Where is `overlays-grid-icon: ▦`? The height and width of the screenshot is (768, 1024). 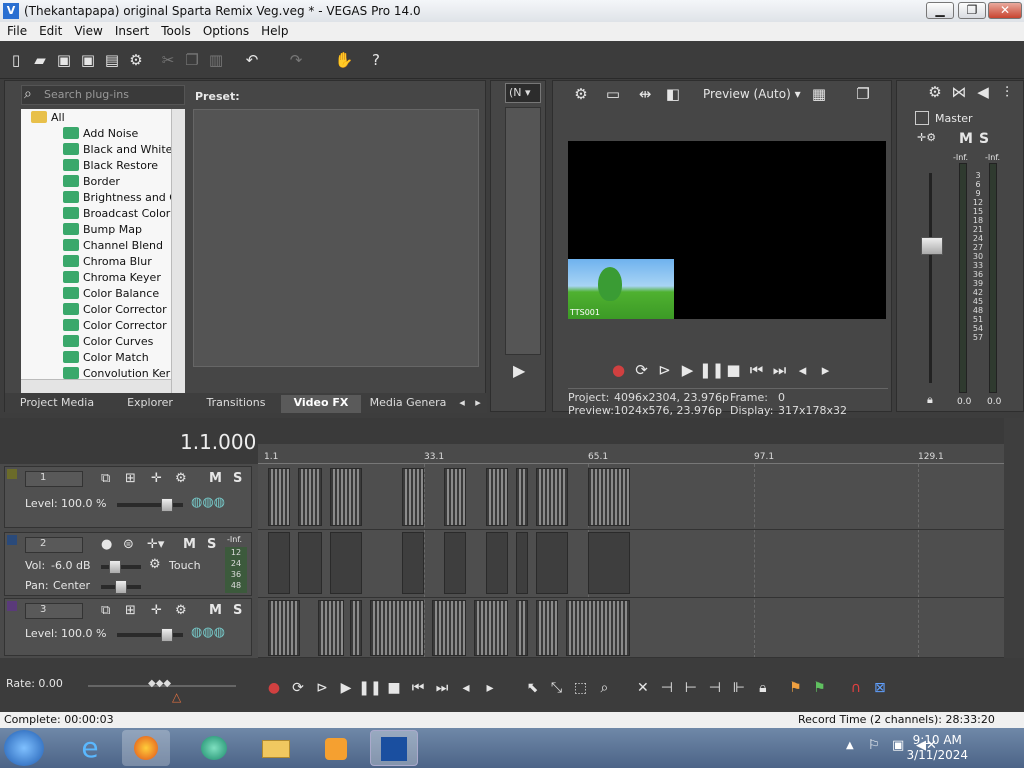
overlays-grid-icon: ▦ is located at coordinates (819, 94).